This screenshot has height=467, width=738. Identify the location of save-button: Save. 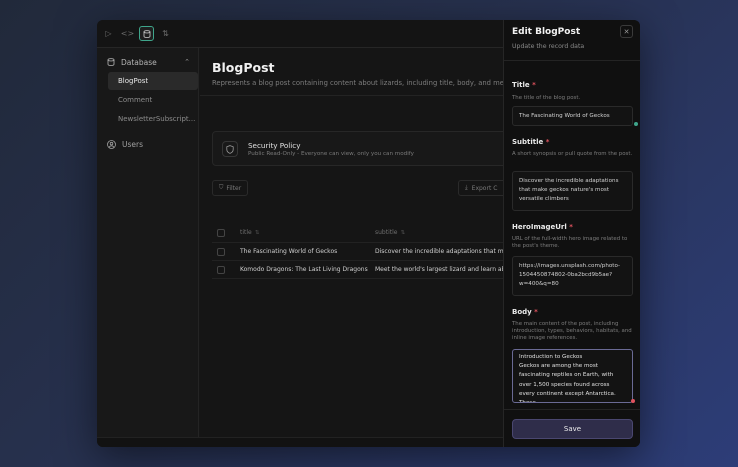
(572, 429).